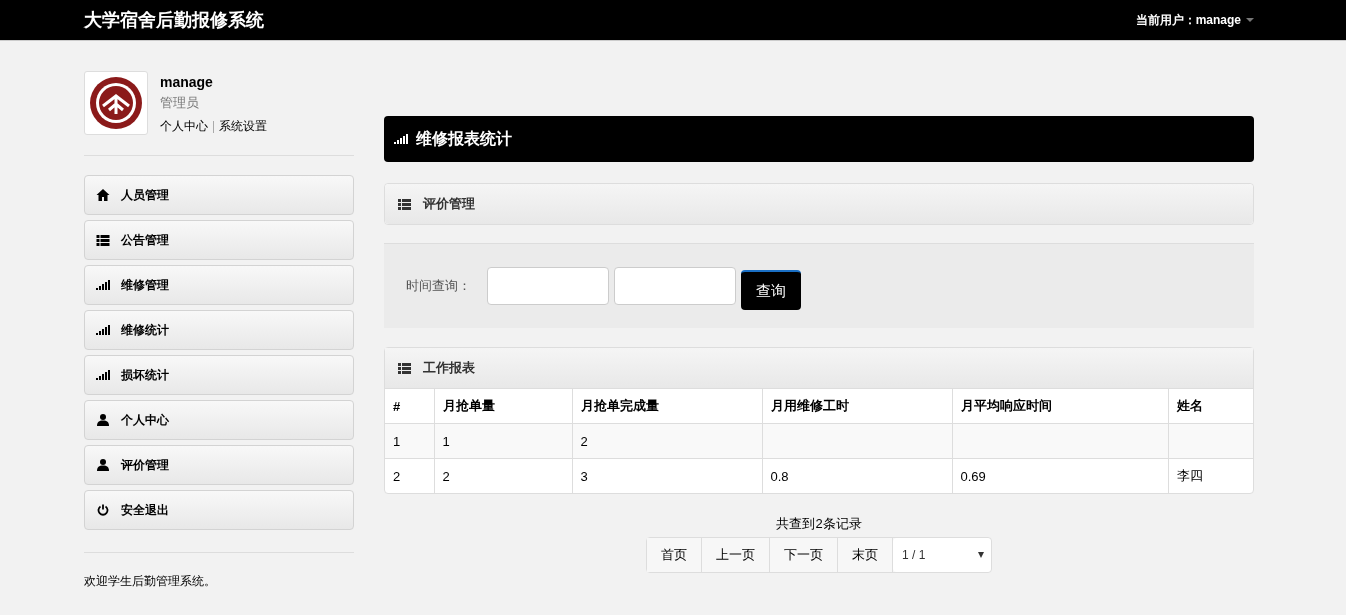  Describe the element at coordinates (219, 465) in the screenshot. I see `menu-item: 评价管理` at that location.